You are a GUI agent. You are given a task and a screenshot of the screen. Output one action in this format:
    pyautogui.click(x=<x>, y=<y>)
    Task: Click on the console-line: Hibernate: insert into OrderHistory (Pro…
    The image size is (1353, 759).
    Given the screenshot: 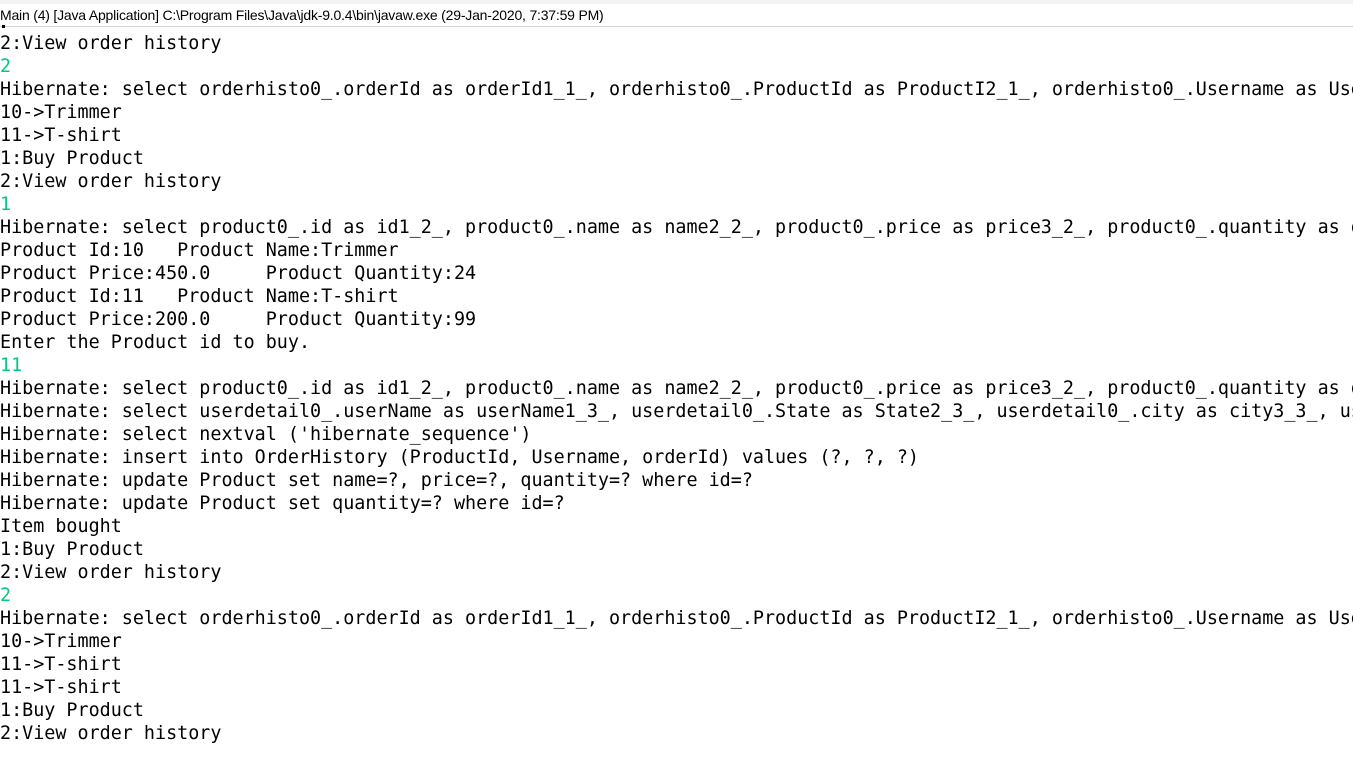 What is the action you would take?
    pyautogui.click(x=459, y=457)
    